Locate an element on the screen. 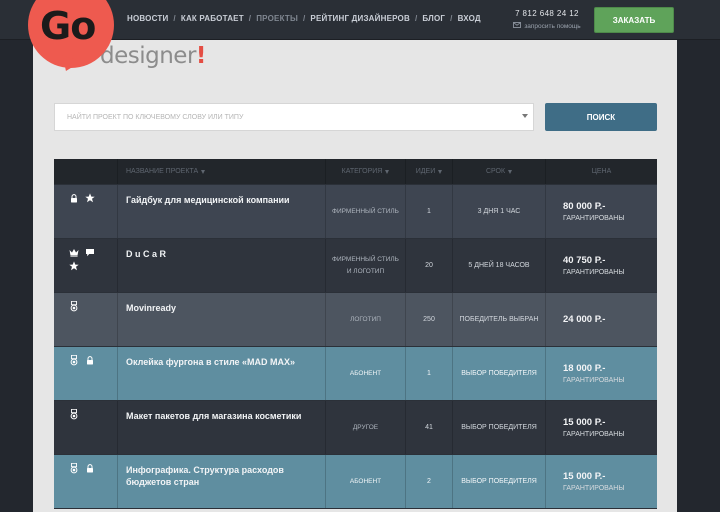 The width and height of the screenshot is (720, 512). chevron-down-icon is located at coordinates (525, 116).